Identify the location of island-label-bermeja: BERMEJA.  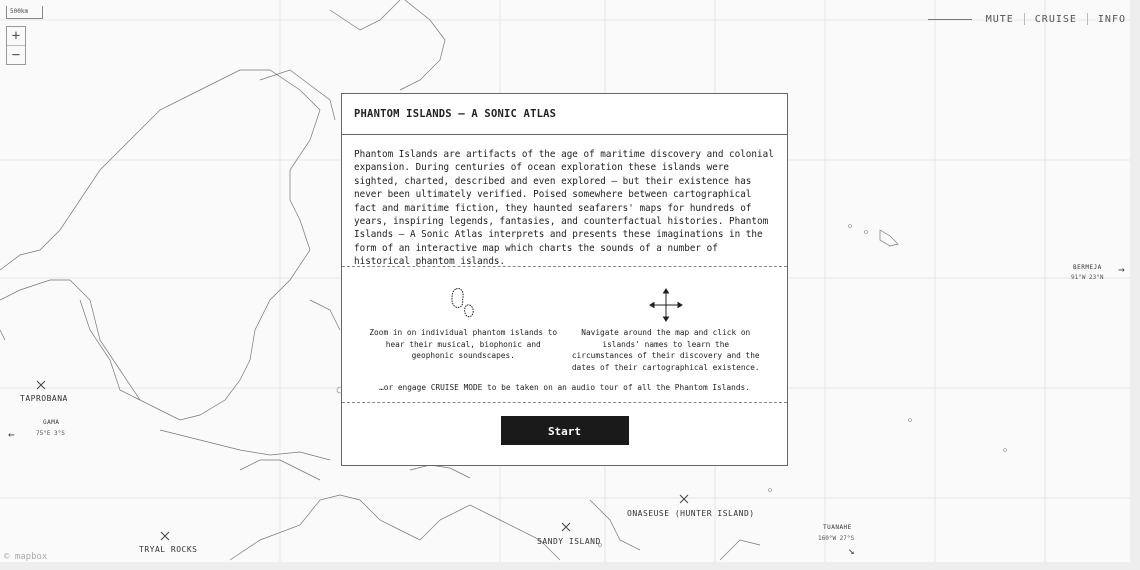
(1087, 267).